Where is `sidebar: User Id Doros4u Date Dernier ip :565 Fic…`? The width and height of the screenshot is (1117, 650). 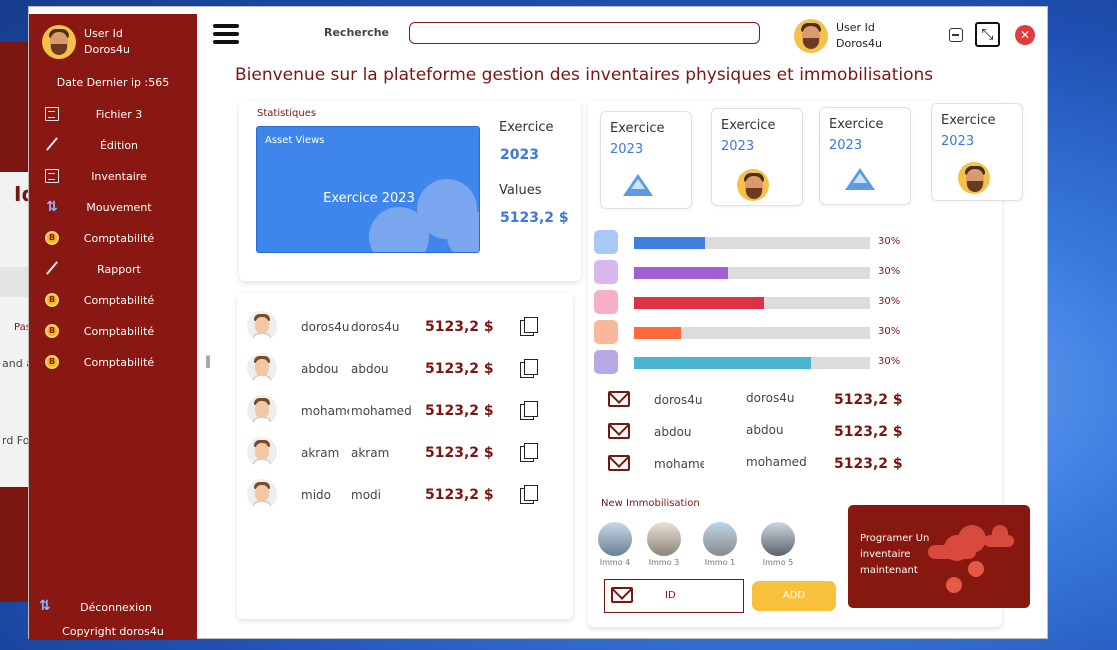 sidebar: User Id Doros4u Date Dernier ip :565 Fic… is located at coordinates (113, 327).